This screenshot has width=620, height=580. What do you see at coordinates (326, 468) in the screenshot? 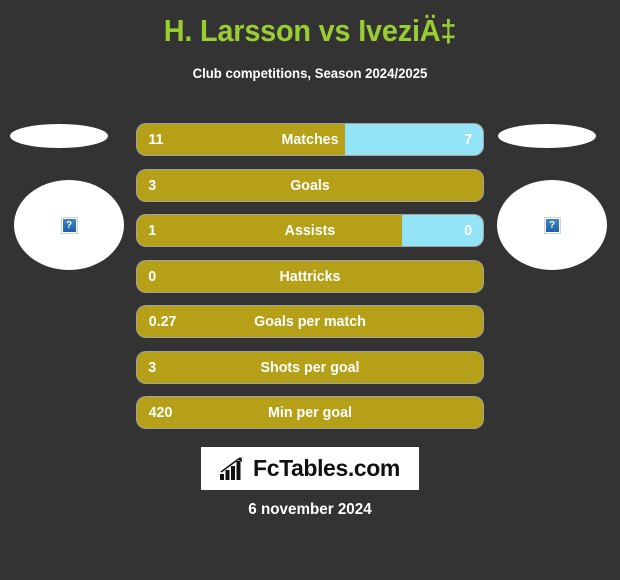
I see `fctables-logo-text: FcTables.com` at bounding box center [326, 468].